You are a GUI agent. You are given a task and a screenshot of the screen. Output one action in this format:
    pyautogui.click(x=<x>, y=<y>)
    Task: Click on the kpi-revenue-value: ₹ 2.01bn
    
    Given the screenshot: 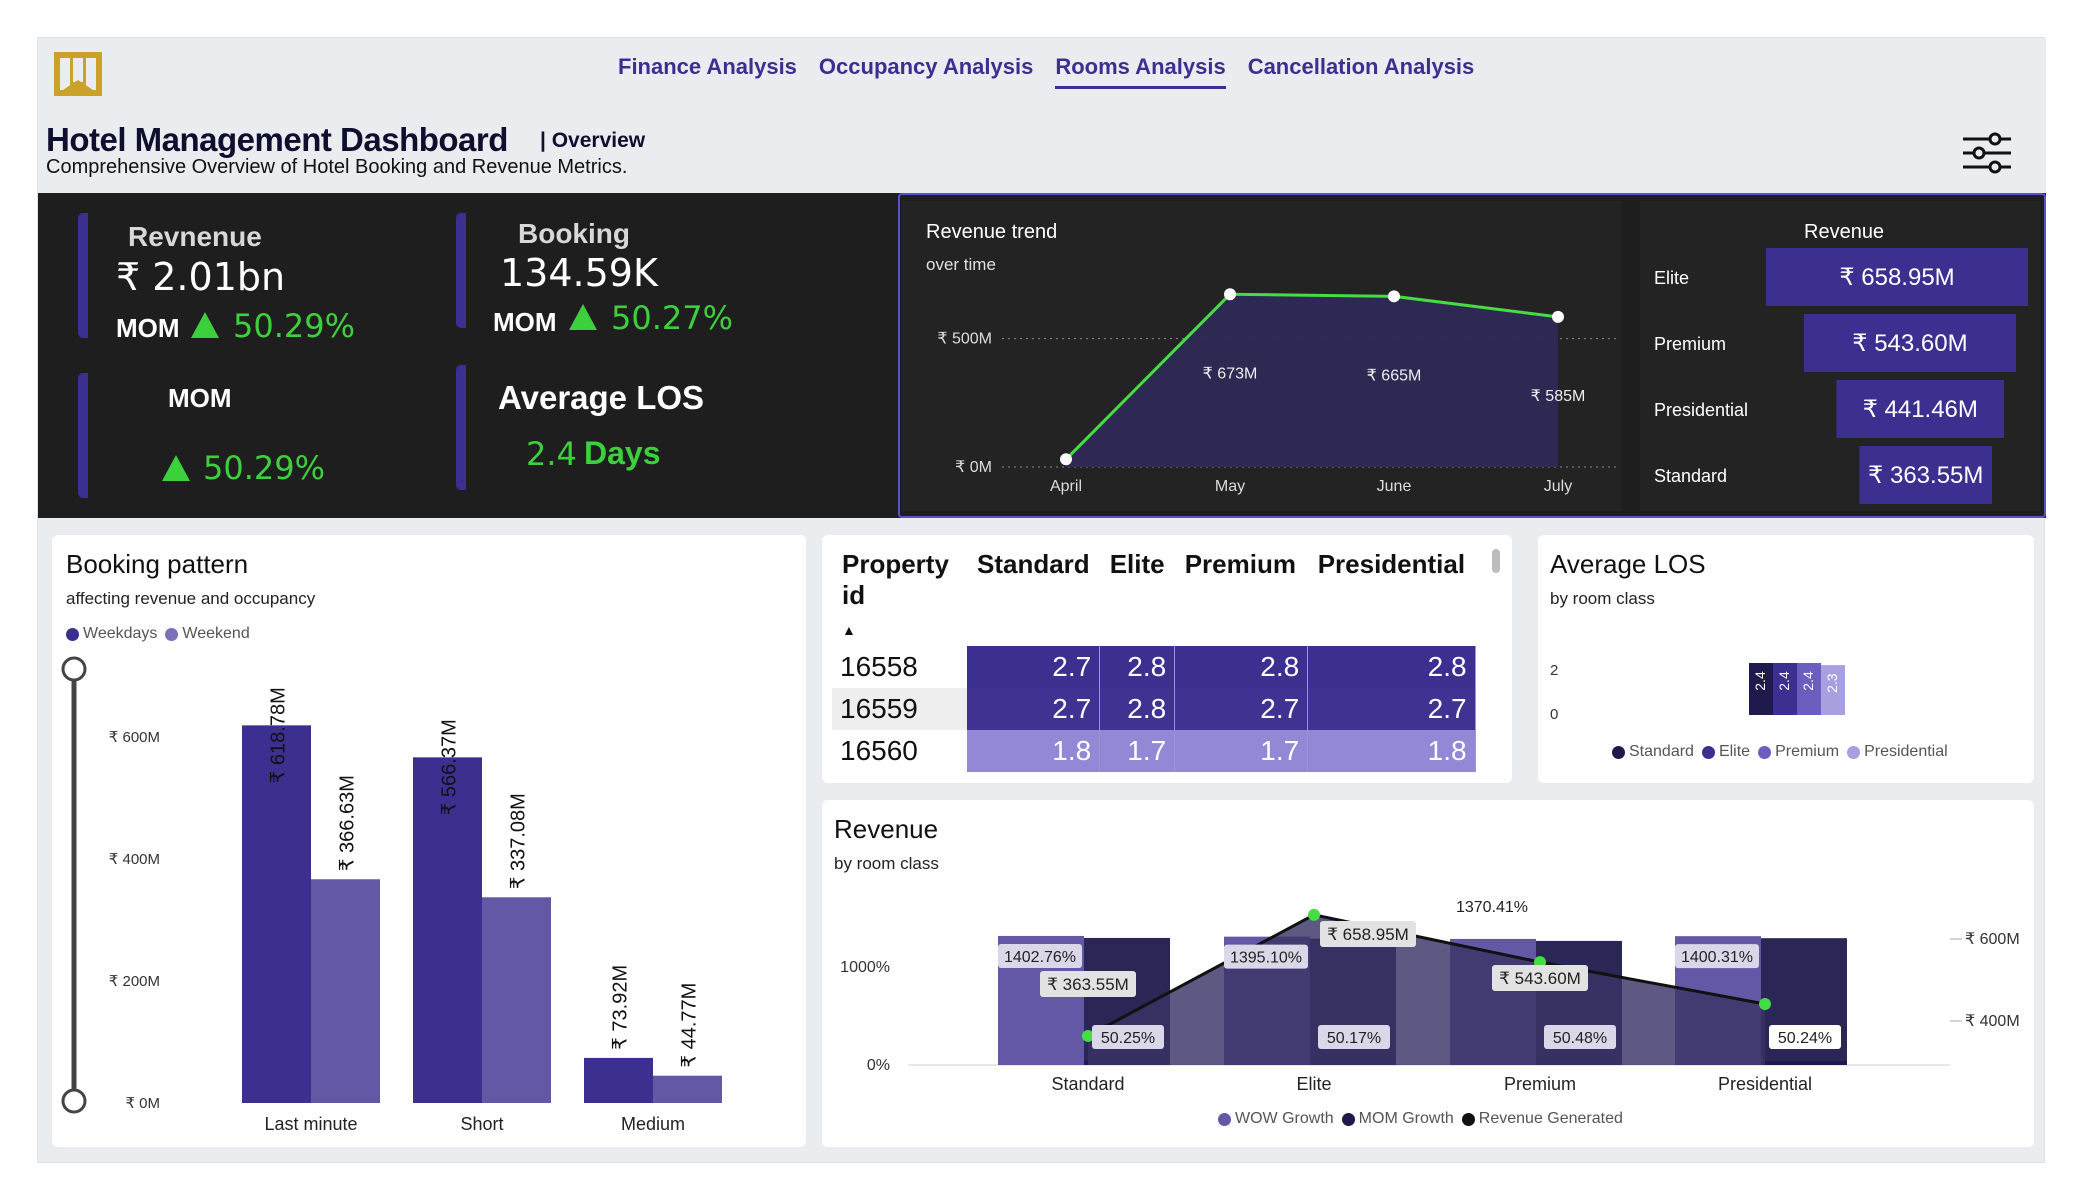 What is the action you would take?
    pyautogui.click(x=201, y=277)
    